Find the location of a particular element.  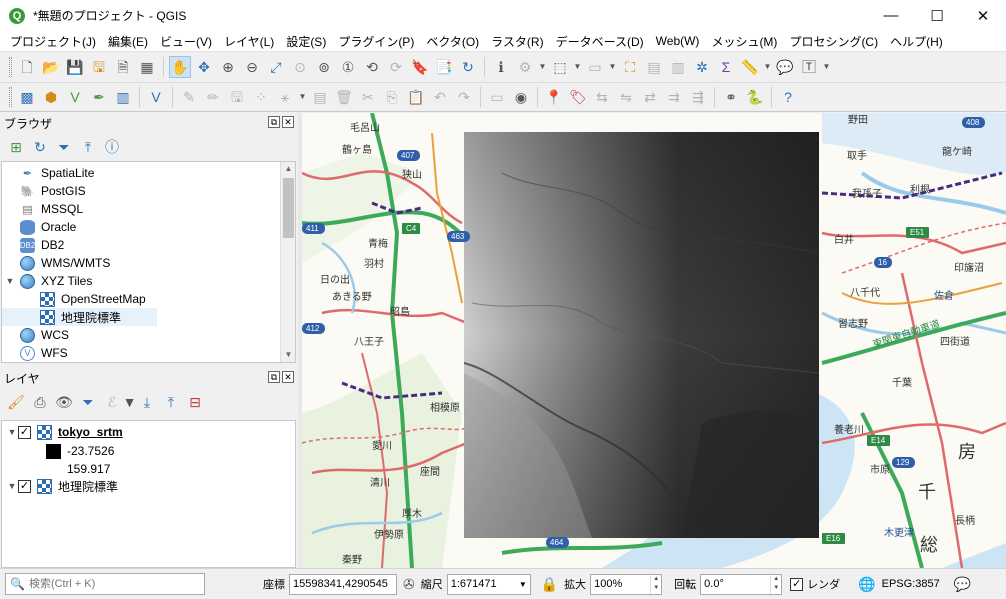

browser-item-postgis: 🐘 PostGIS is located at coordinates (51, 191).